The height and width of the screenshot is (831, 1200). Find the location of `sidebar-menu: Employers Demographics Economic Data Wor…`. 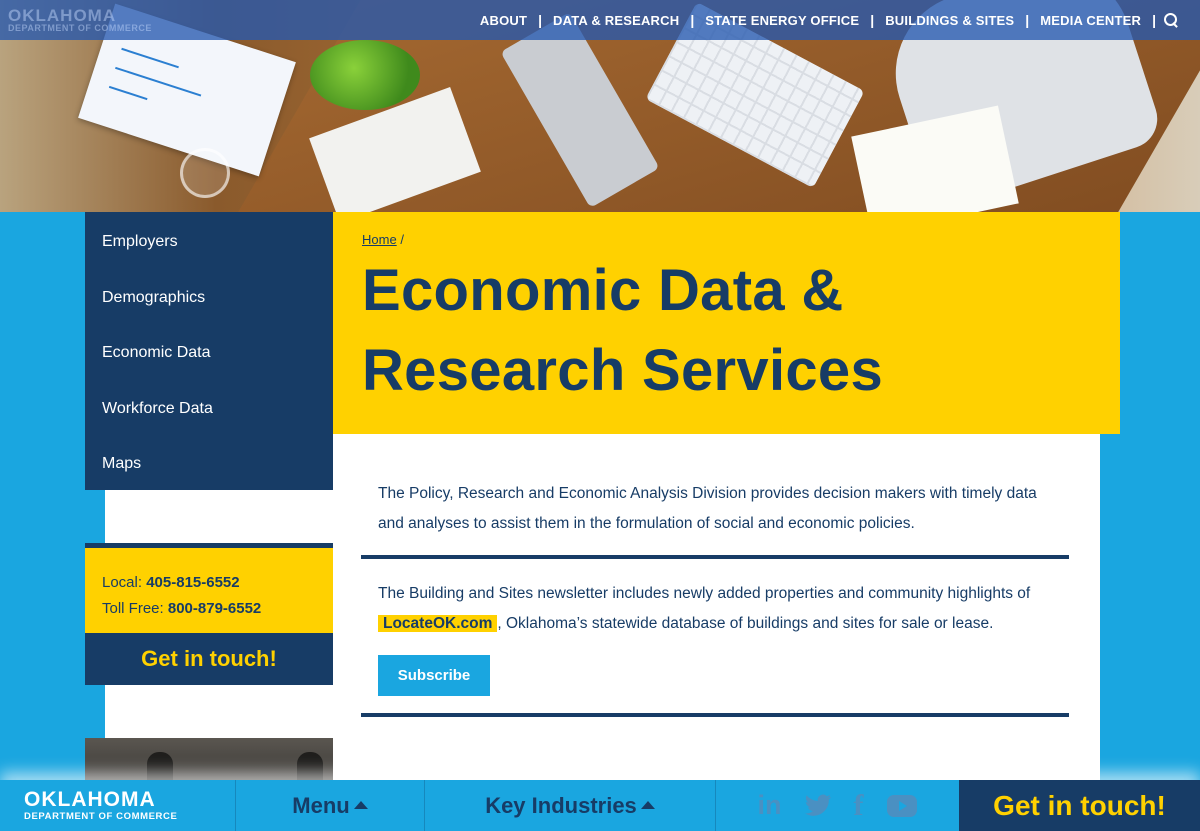

sidebar-menu: Employers Demographics Economic Data Wor… is located at coordinates (209, 351).